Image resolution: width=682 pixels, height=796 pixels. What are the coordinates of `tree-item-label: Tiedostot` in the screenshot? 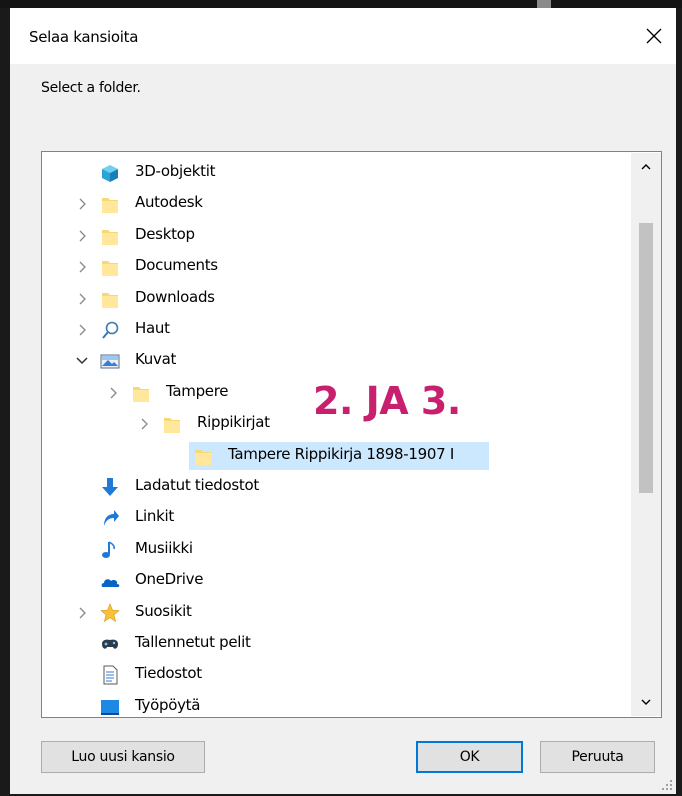 It's located at (168, 673).